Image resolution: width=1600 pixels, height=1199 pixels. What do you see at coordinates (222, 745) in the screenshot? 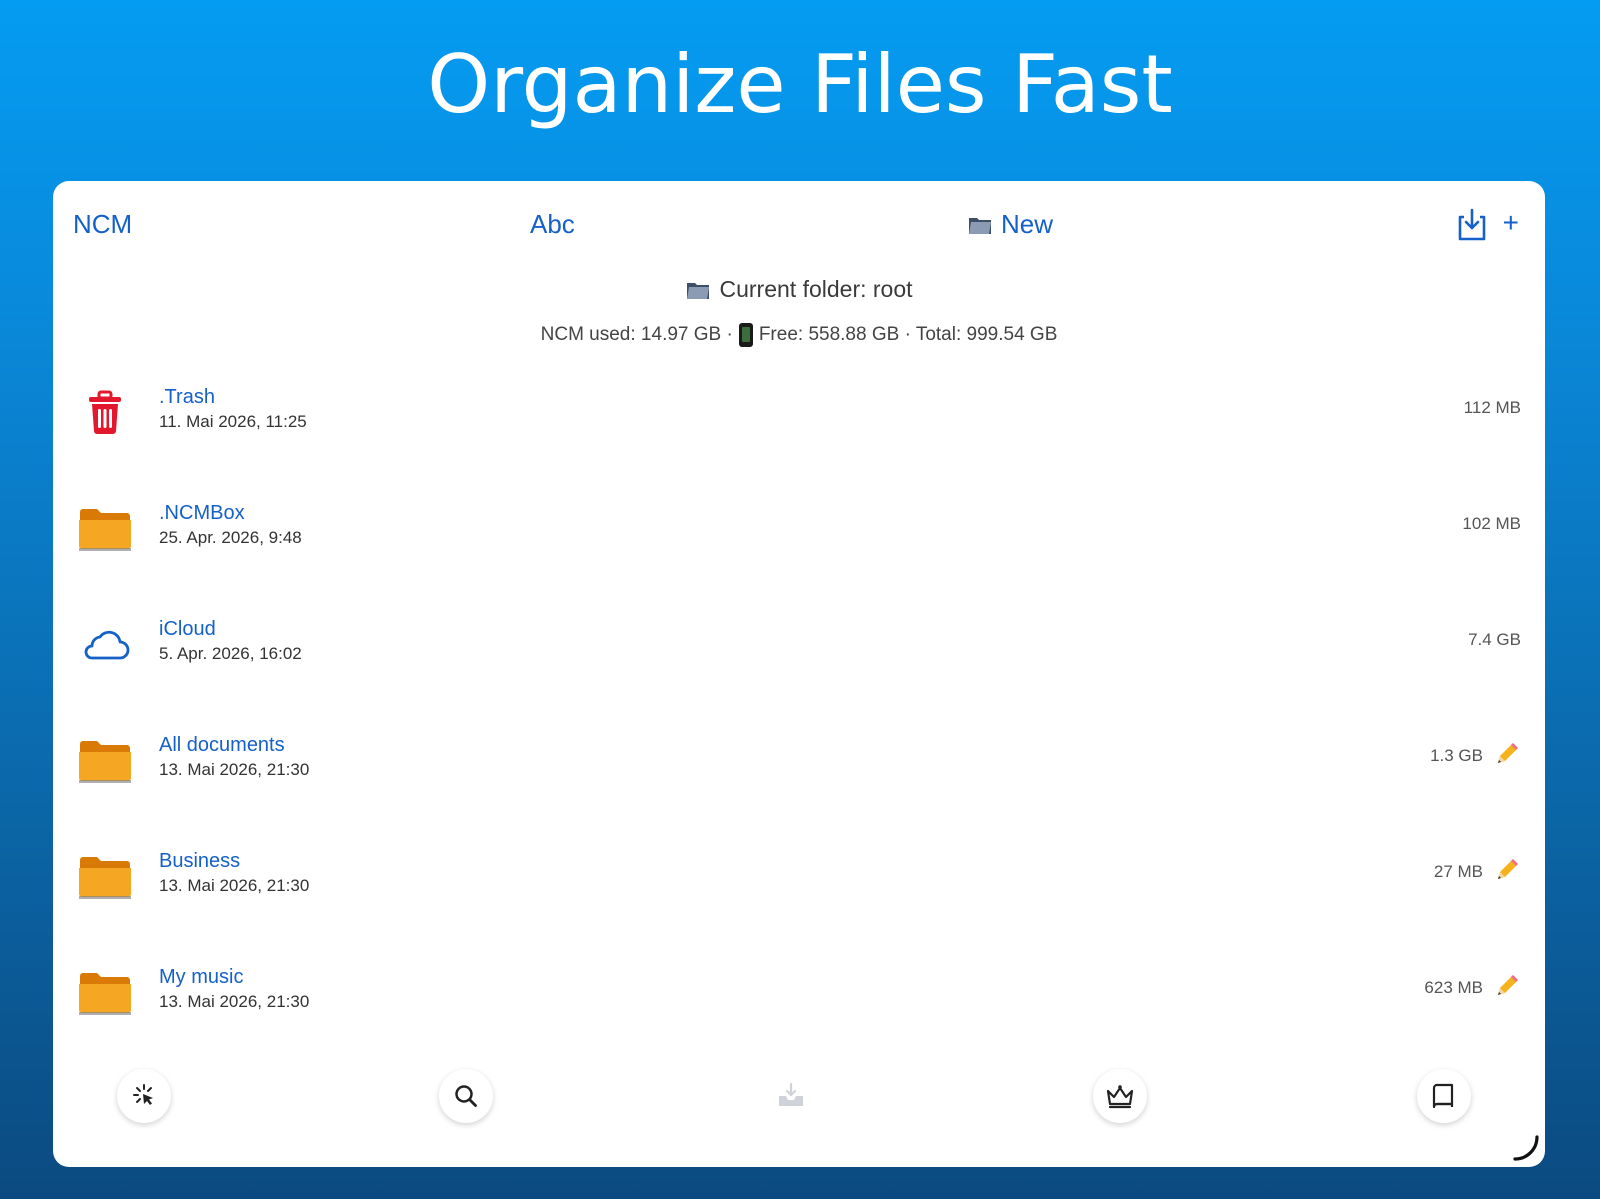
I see `file-name: All documents` at bounding box center [222, 745].